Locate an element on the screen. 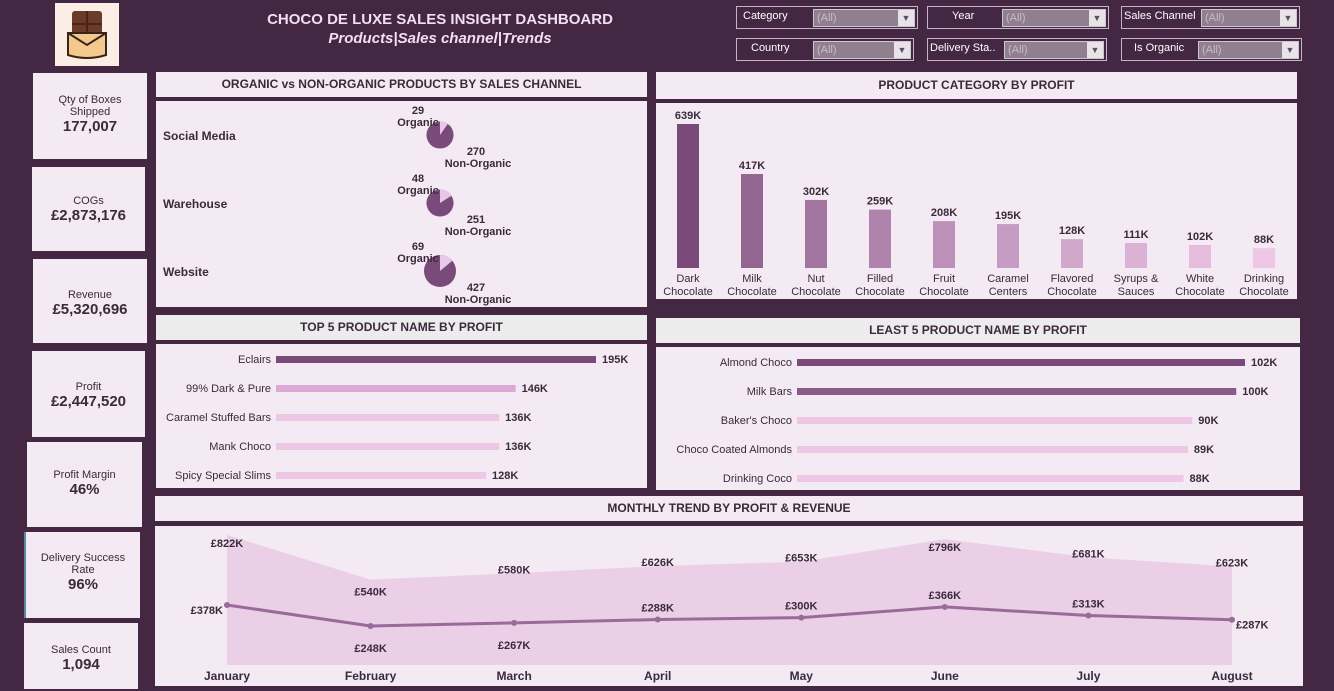  revenue-value-label: £540K is located at coordinates (370, 593).